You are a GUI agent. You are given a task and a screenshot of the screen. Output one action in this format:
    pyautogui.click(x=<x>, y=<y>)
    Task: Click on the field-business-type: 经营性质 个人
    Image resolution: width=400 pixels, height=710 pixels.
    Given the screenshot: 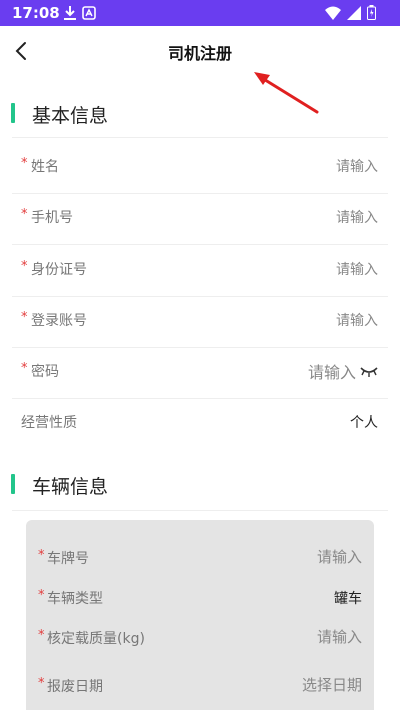 What is the action you would take?
    pyautogui.click(x=200, y=423)
    